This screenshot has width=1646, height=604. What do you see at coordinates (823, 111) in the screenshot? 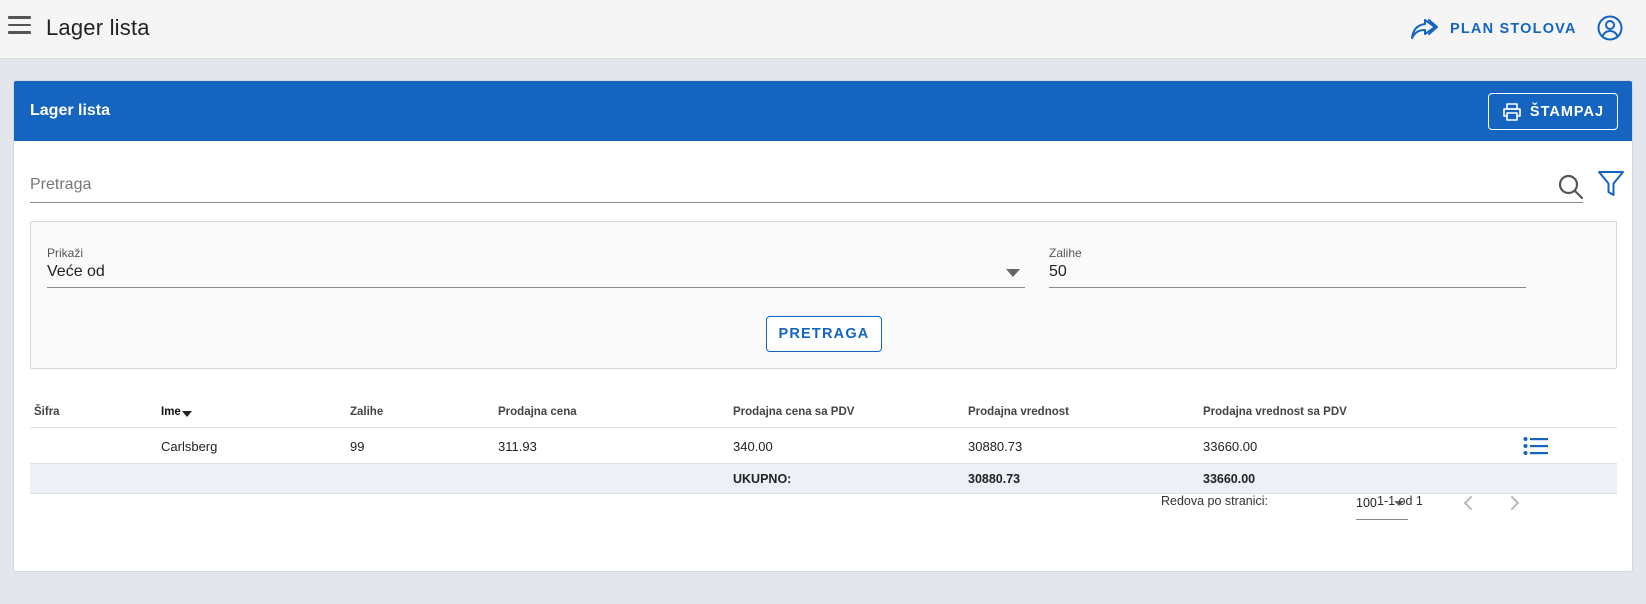
I see `card-header: Lager lista ŠTAMPAJ` at bounding box center [823, 111].